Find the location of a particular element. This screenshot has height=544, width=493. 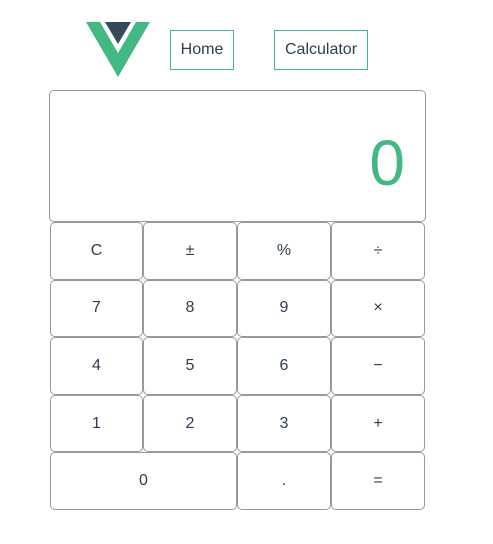

decimal-point-button: . is located at coordinates (284, 481).